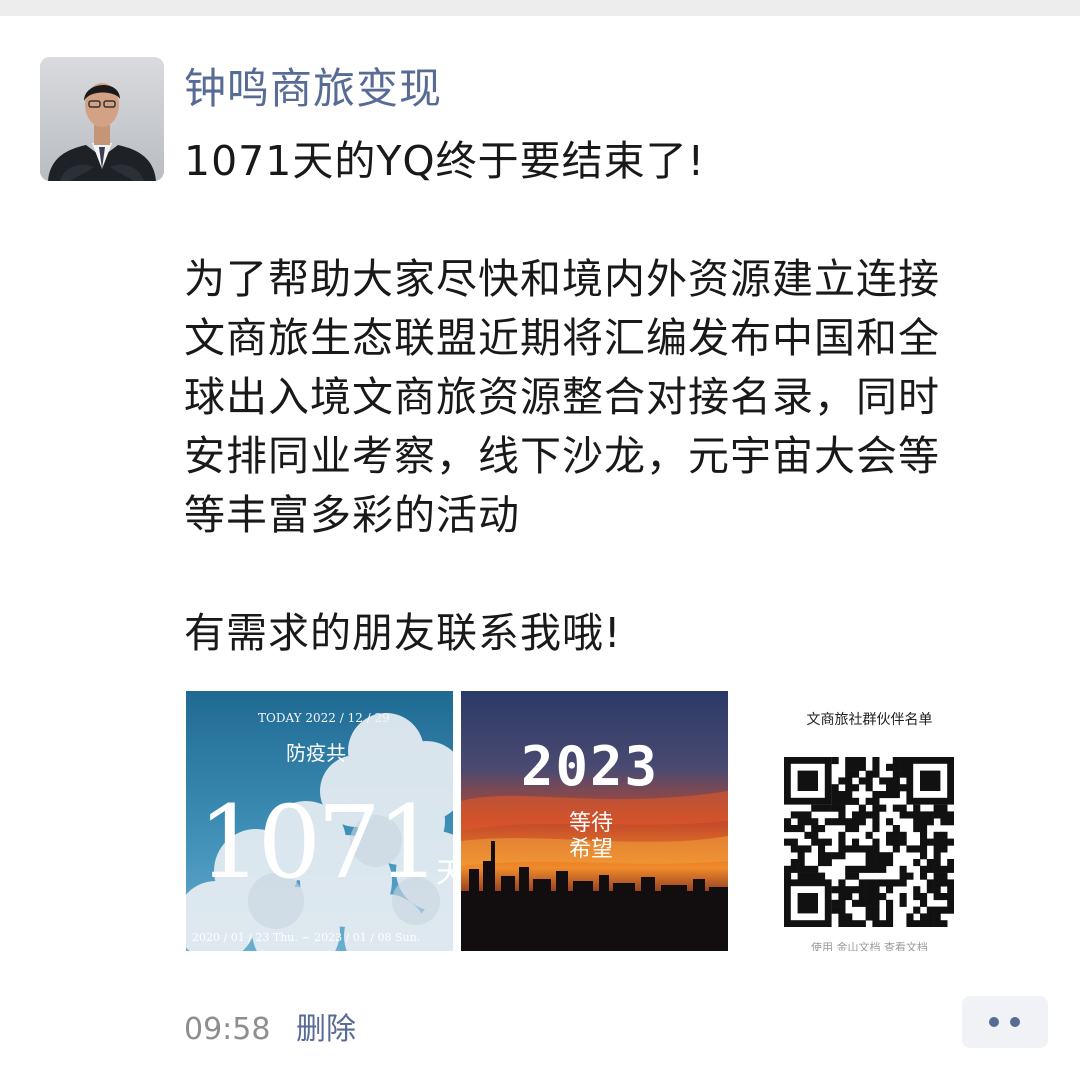  I want to click on status-strip, so click(540, 8).